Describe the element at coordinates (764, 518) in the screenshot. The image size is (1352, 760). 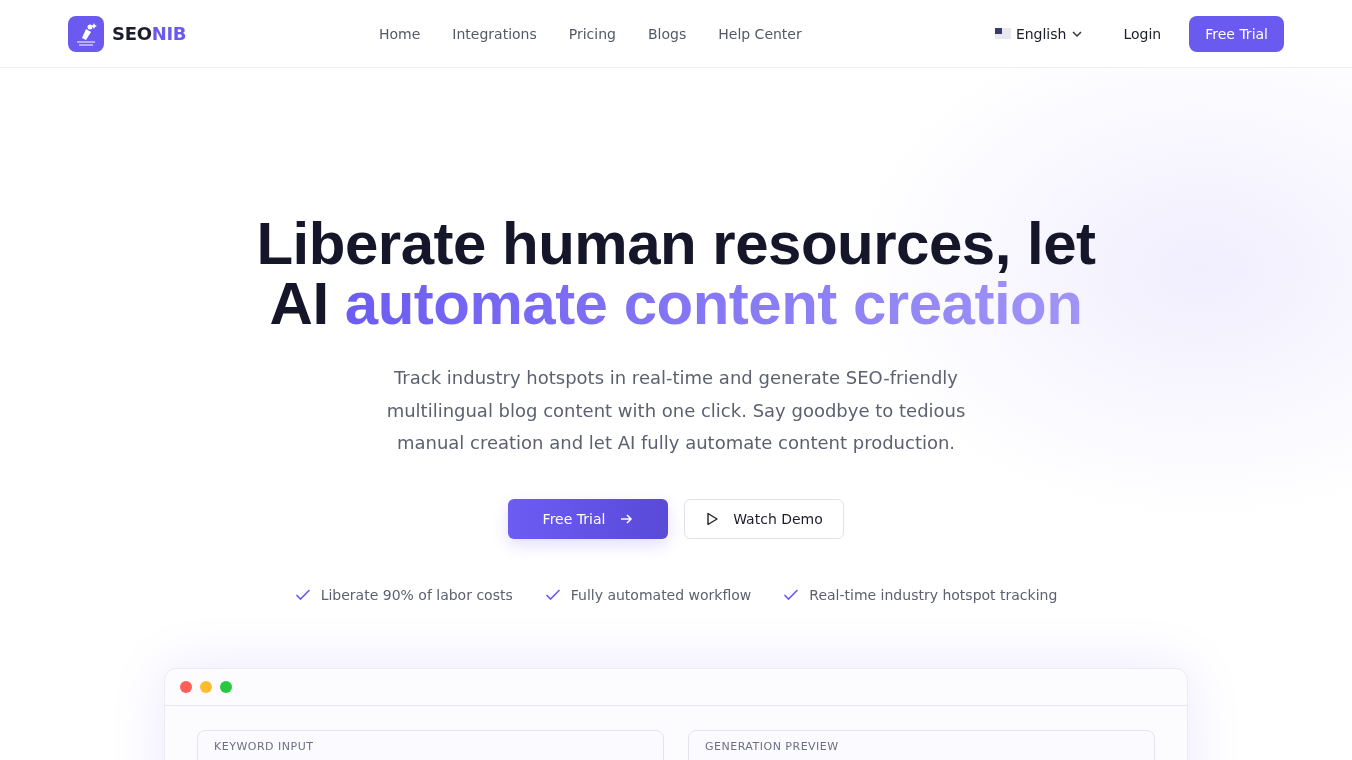
I see `watch-demo-button: Watch Demo` at that location.